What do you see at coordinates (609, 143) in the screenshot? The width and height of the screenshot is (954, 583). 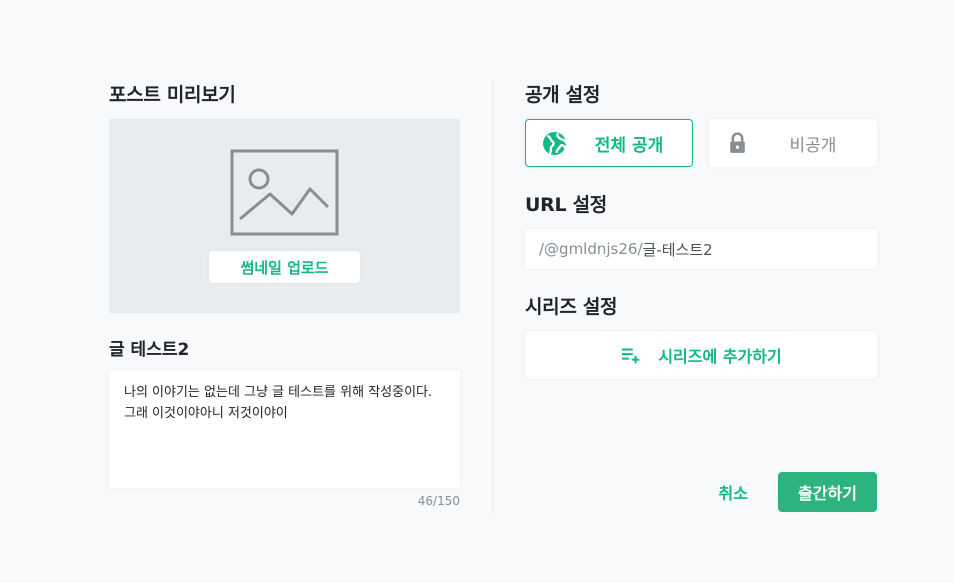 I see `public-visibility-button: 전체 공개` at bounding box center [609, 143].